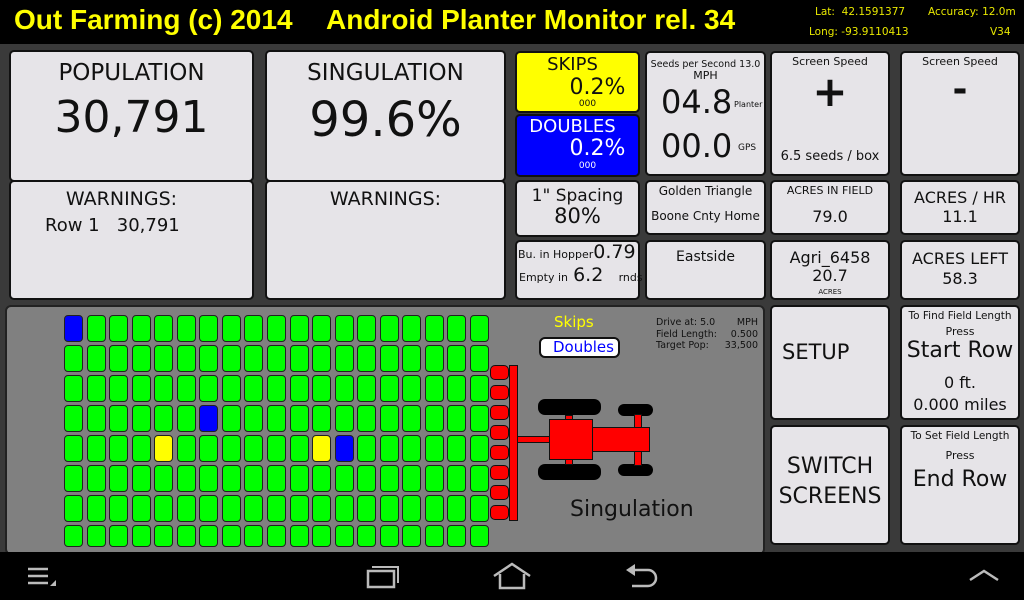  Describe the element at coordinates (579, 270) in the screenshot. I see `hopper-tile: Bu. in Hopper0.79 Empty in 6.2 rnds` at that location.